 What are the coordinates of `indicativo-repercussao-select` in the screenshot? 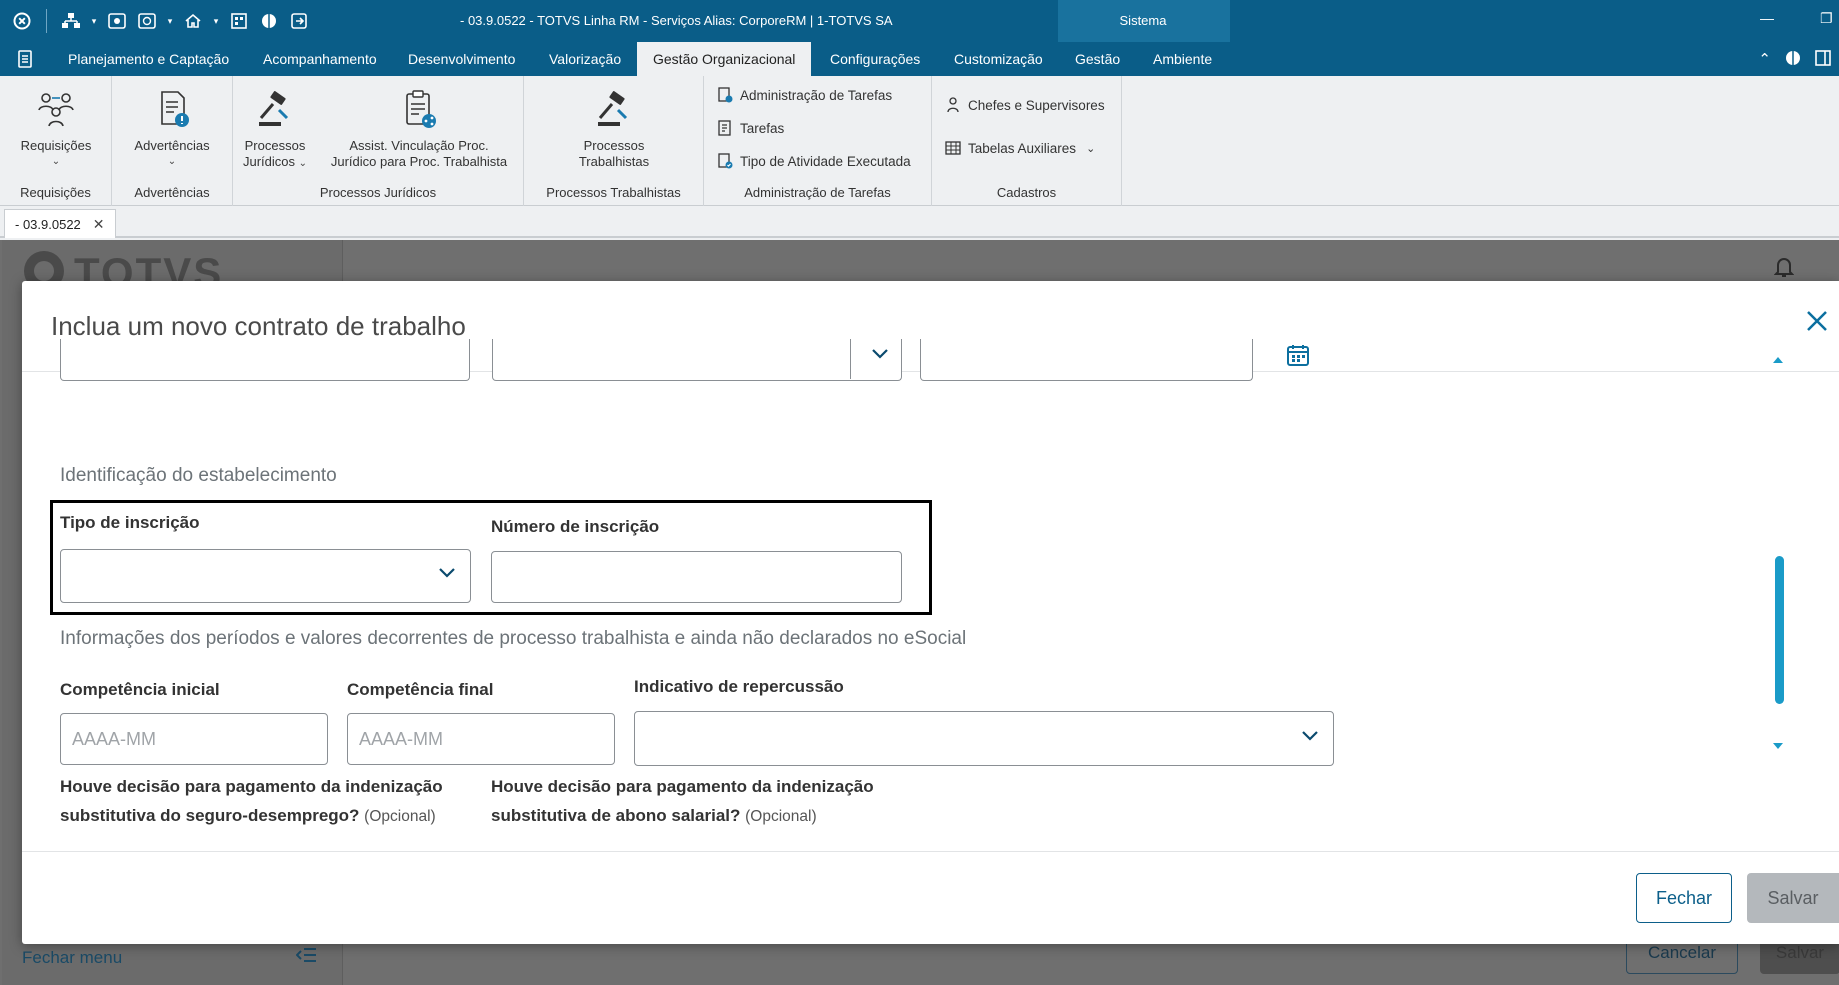 It's located at (984, 738).